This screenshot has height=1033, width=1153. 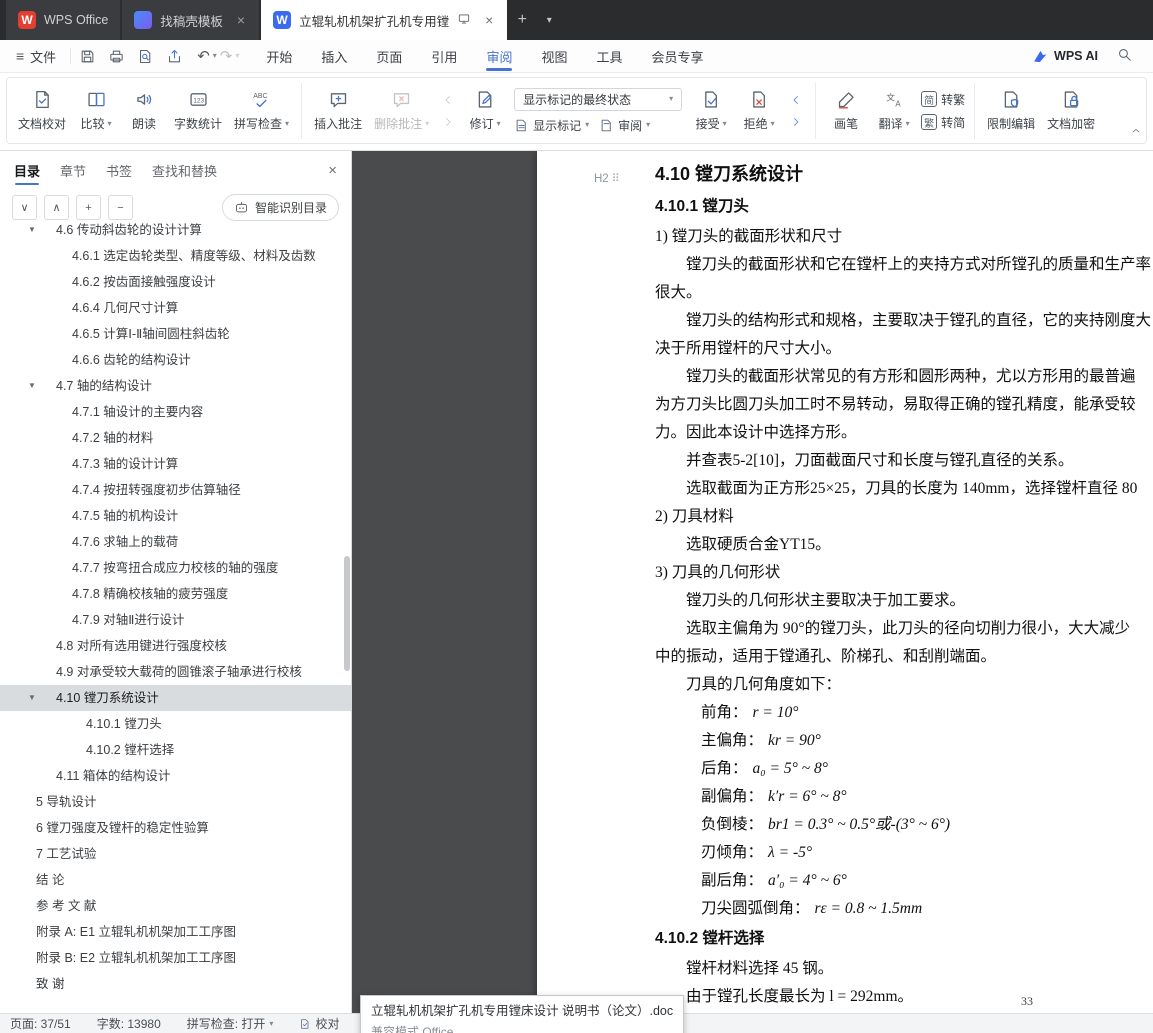 I want to click on menu-tab: 开始, so click(x=279, y=56).